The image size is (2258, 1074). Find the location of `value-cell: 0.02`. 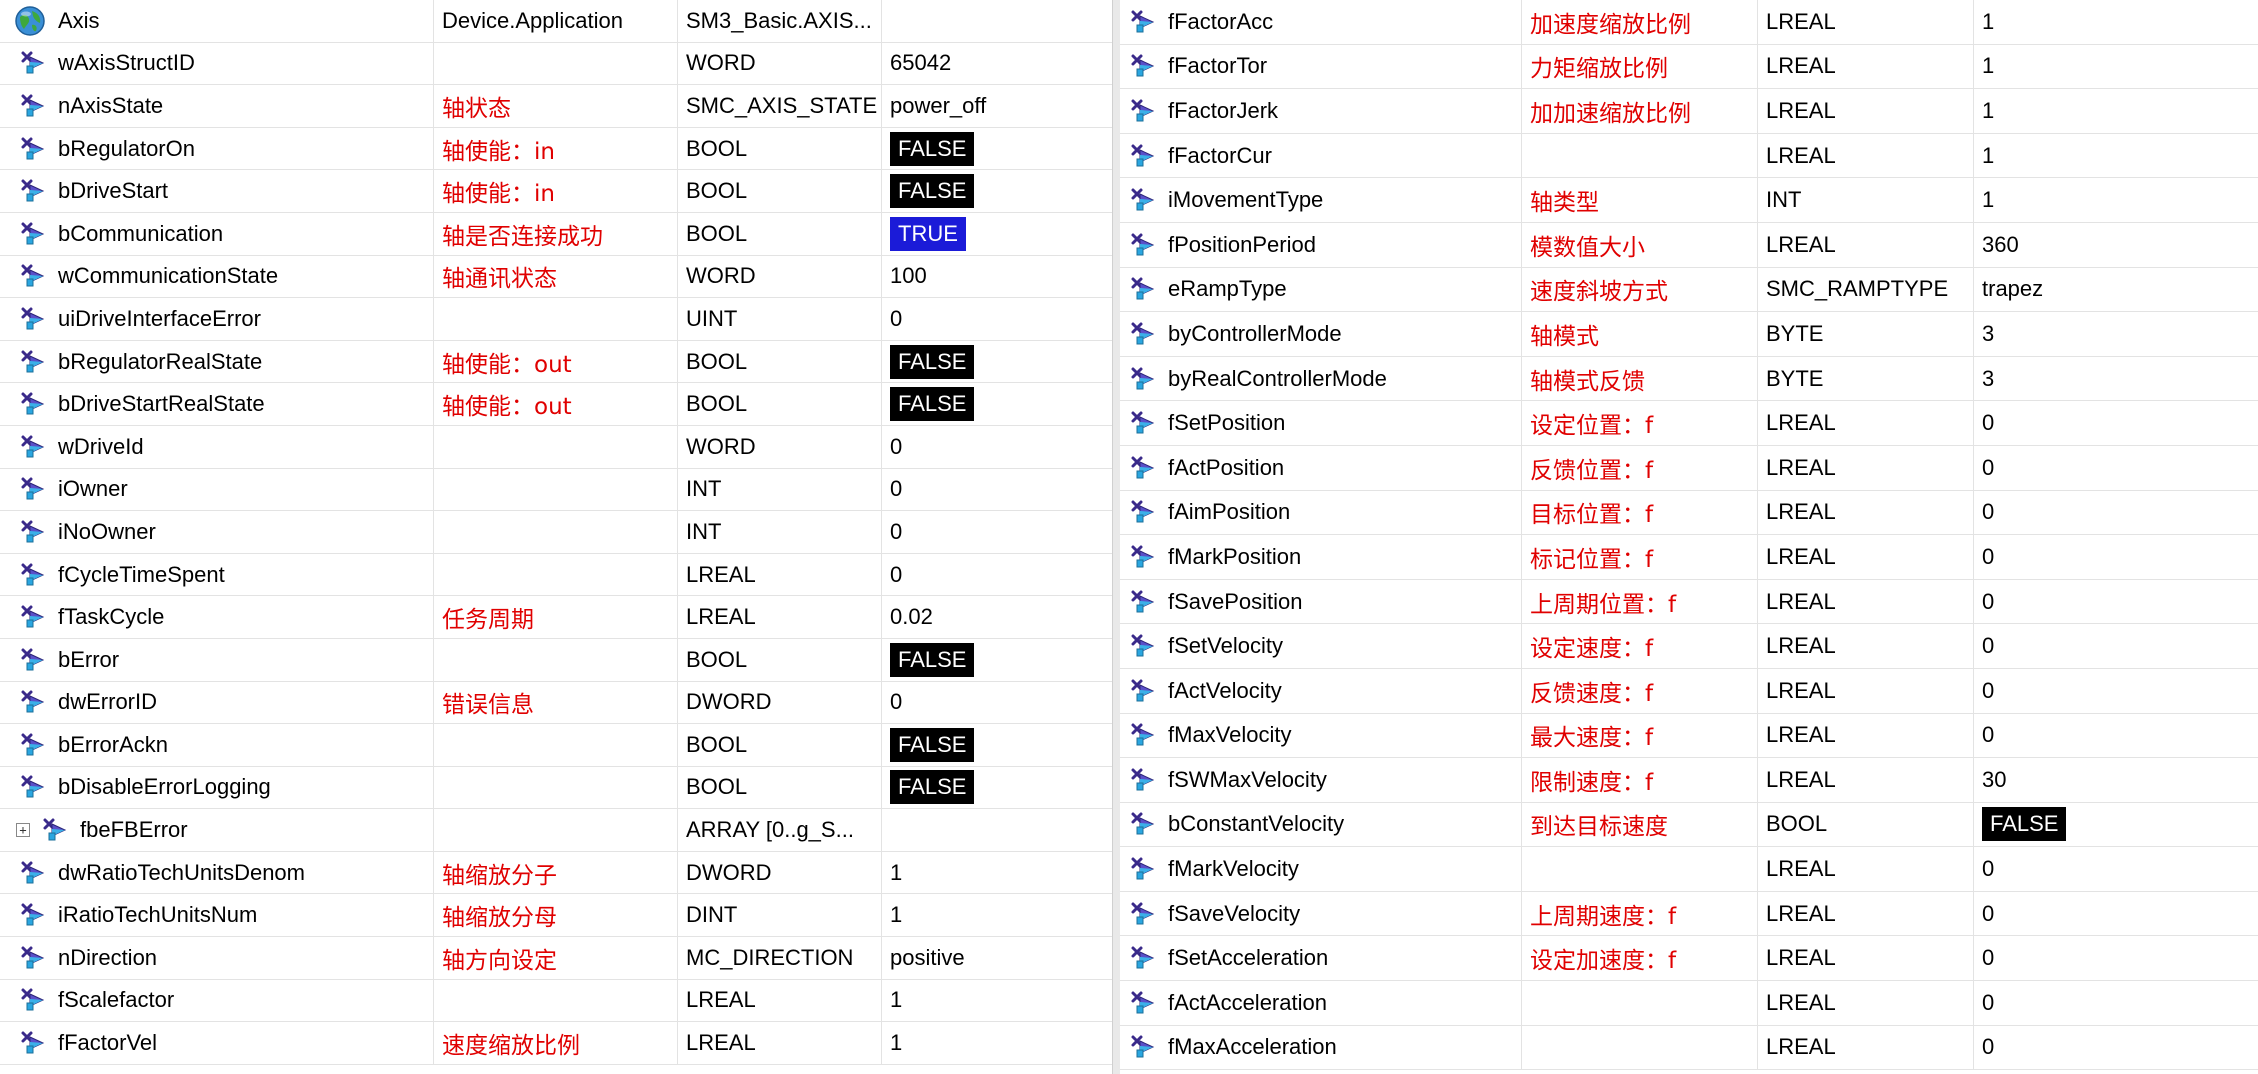

value-cell: 0.02 is located at coordinates (1001, 617).